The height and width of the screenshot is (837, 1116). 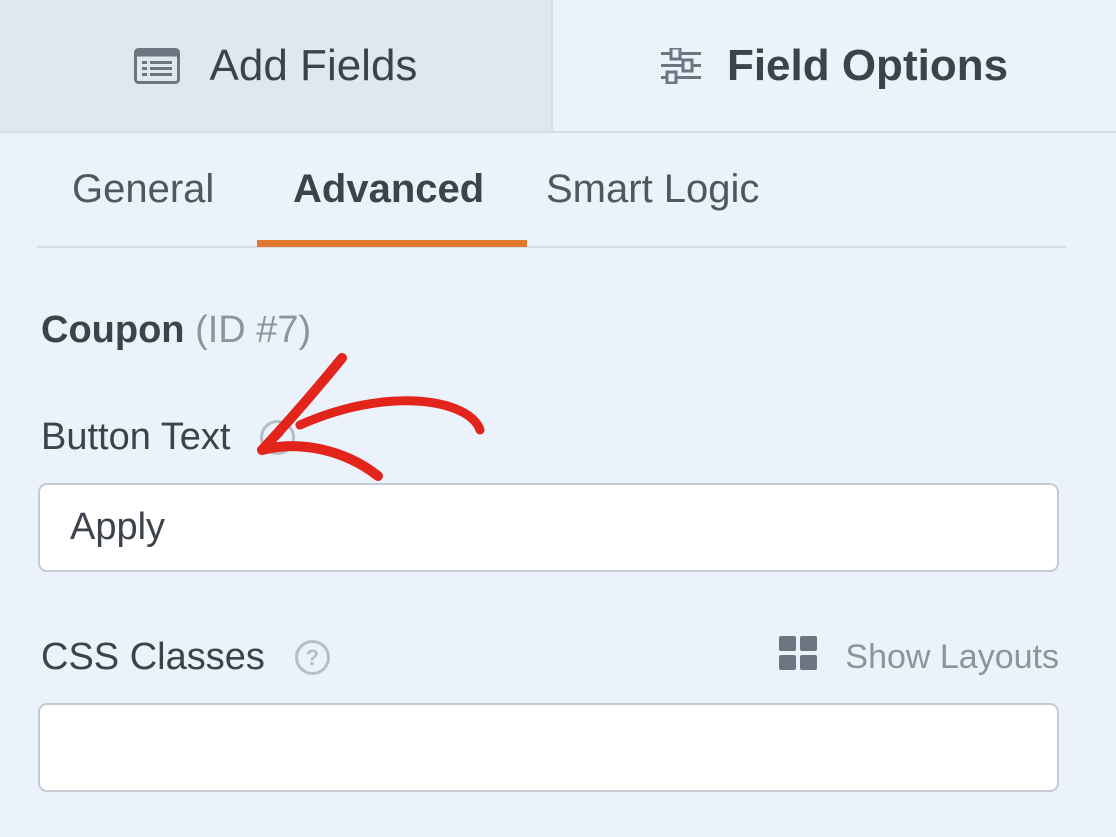 I want to click on sliders-icon, so click(x=680, y=65).